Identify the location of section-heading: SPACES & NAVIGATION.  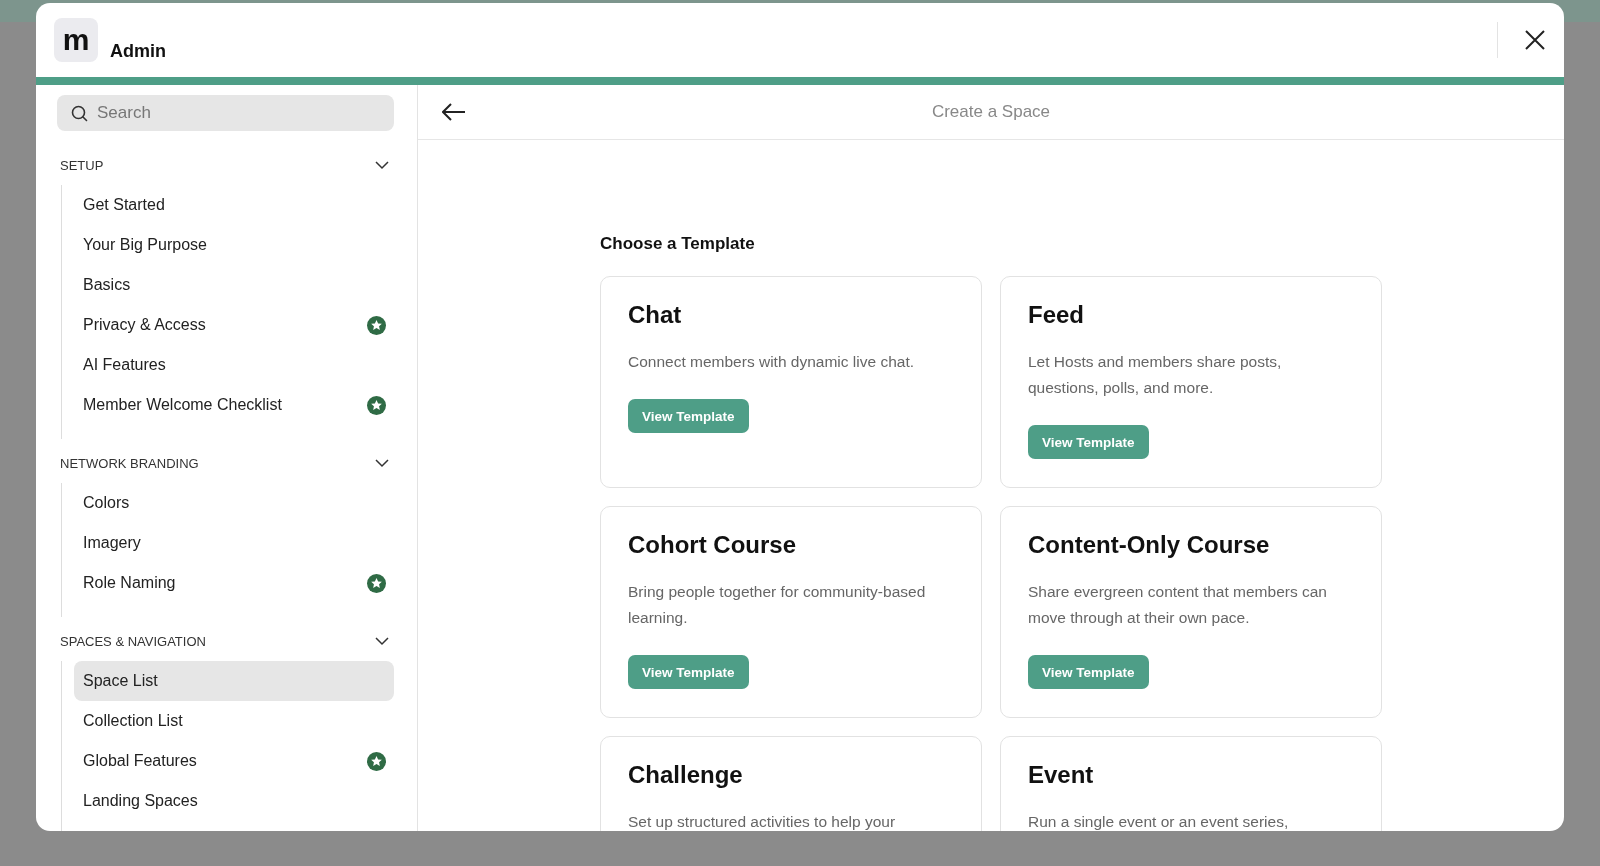
(133, 641).